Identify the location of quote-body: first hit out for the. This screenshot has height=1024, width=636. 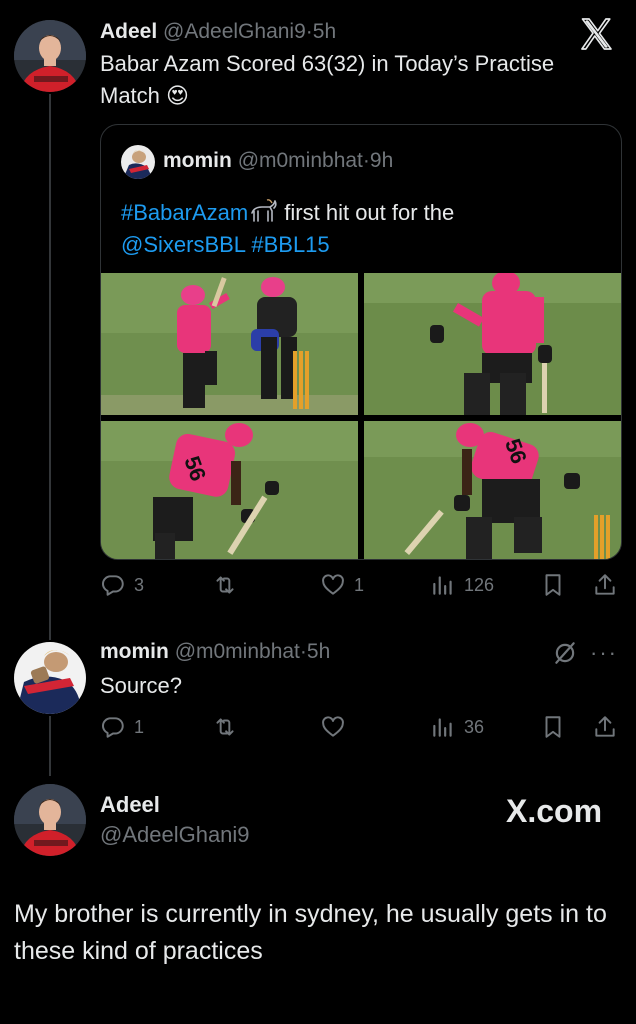
(366, 212).